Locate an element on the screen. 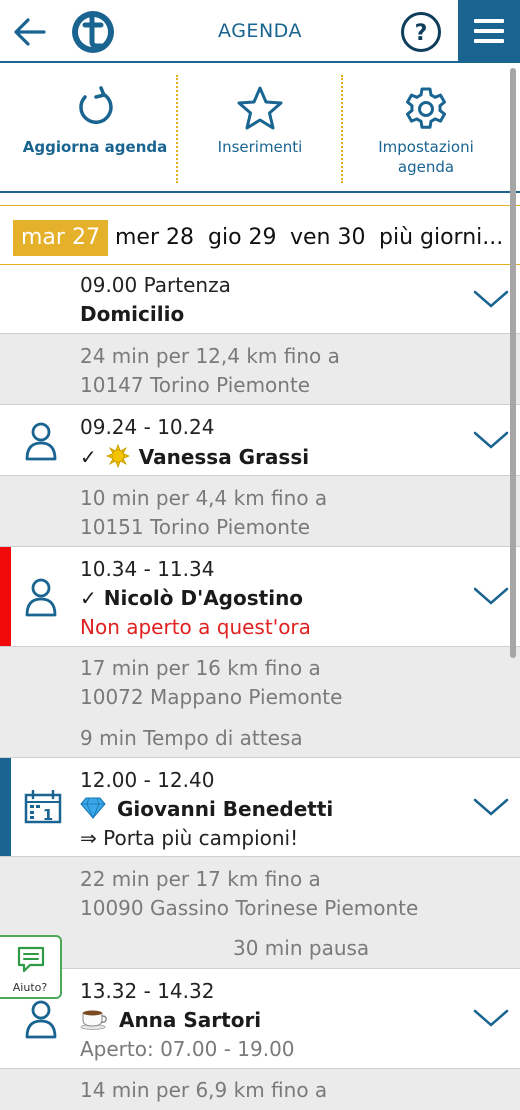 This screenshot has width=520, height=1110. refresh-icon is located at coordinates (96, 105).